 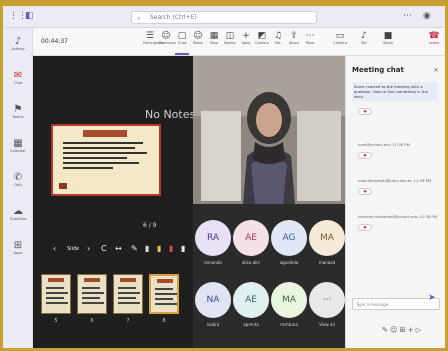 I want to click on highlighter-icon: ▮, so click(x=147, y=248).